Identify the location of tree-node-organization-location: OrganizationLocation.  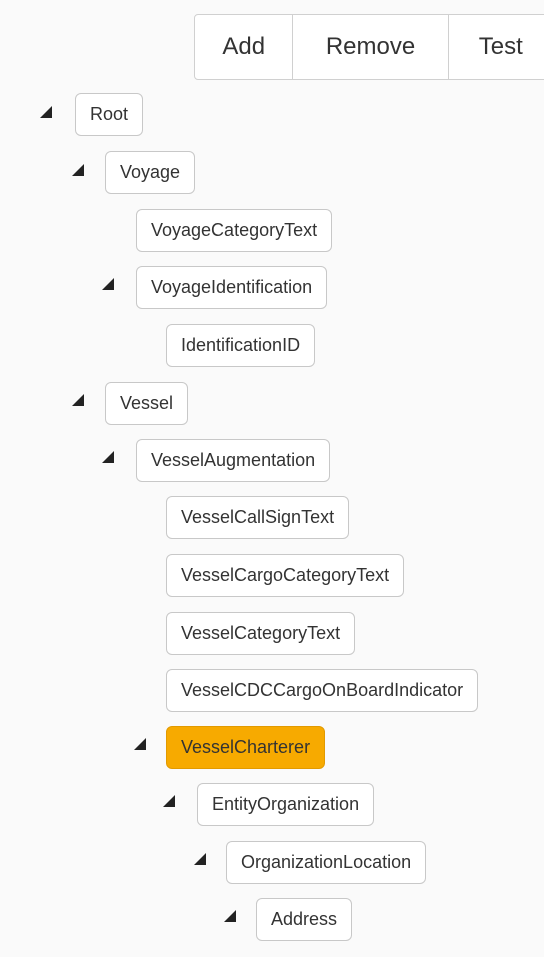
(326, 862).